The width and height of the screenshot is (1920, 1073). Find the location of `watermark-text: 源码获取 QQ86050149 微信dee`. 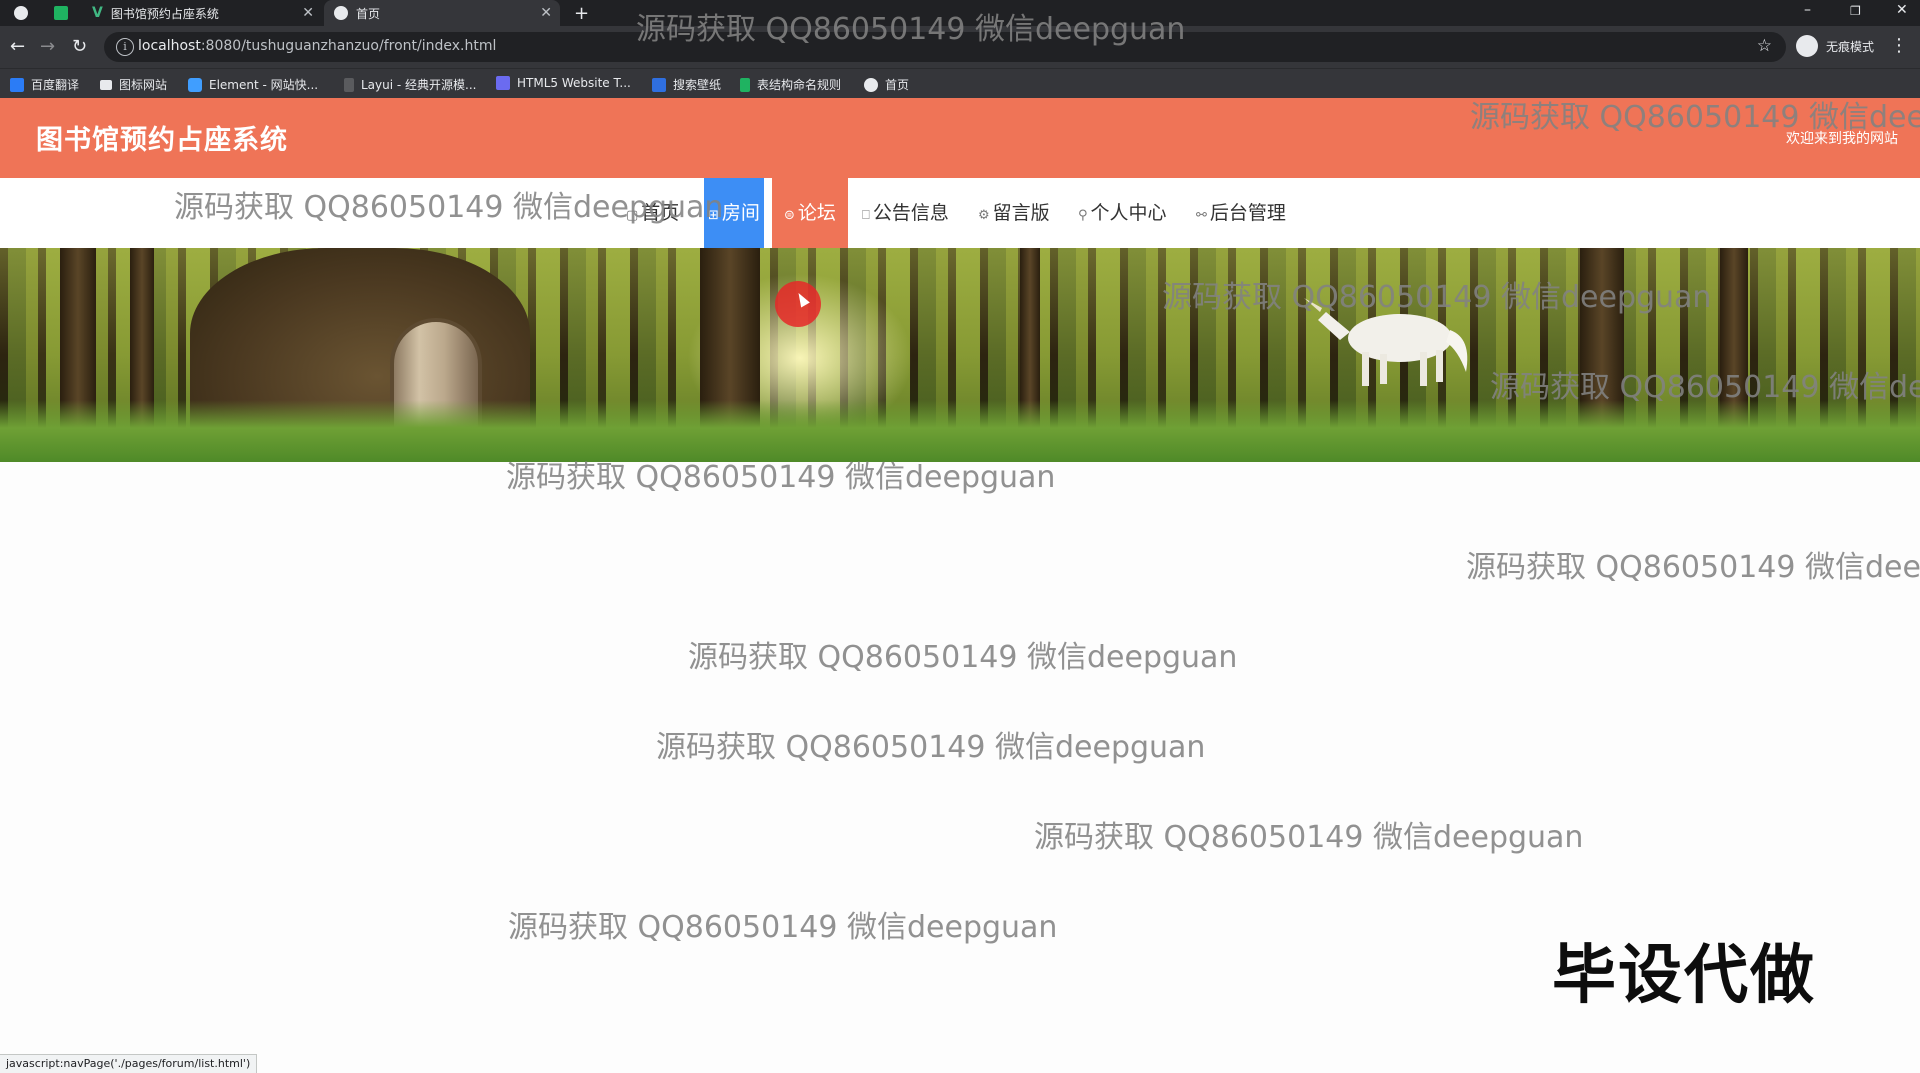

watermark-text: 源码获取 QQ86050149 微信dee is located at coordinates (1705, 387).